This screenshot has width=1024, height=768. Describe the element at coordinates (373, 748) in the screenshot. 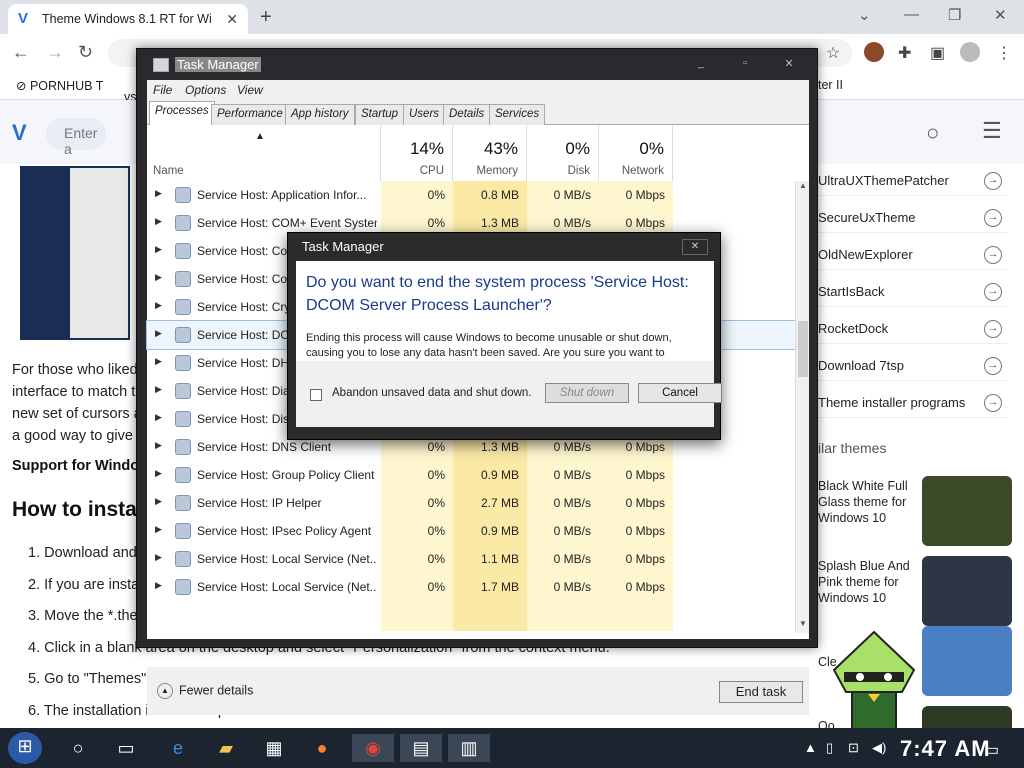

I see `chrome-icon: ◉` at that location.